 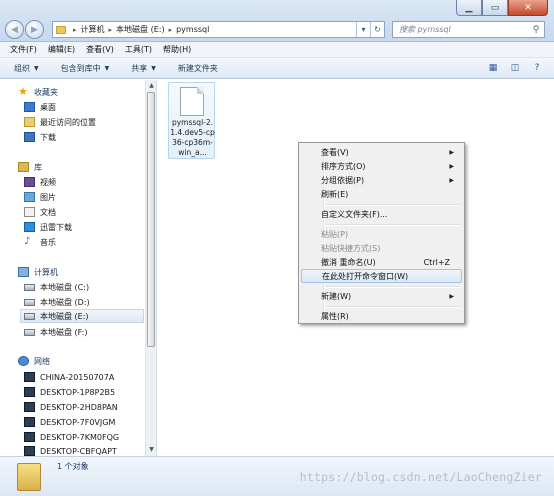 I want to click on nav-item-label: 文档, so click(x=48, y=212).